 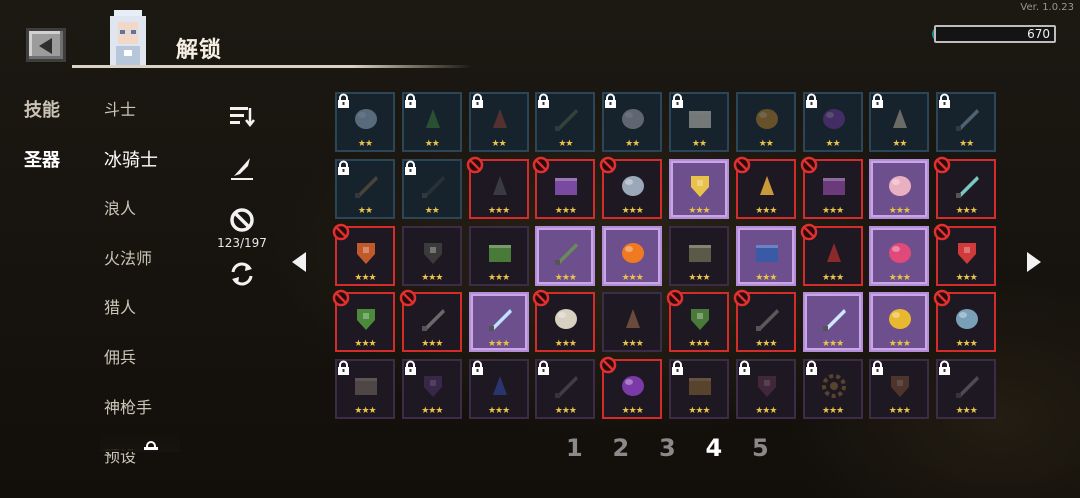 What do you see at coordinates (128, 257) in the screenshot?
I see `class-item: 火法师` at bounding box center [128, 257].